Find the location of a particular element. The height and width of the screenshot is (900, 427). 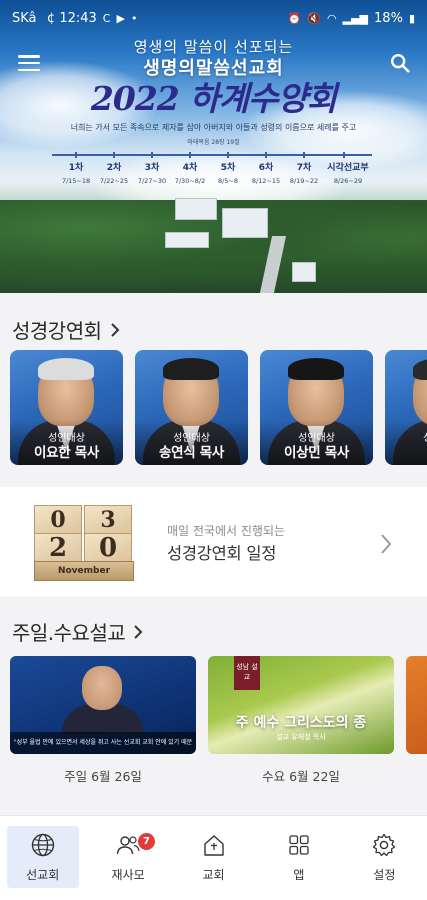

preacher-photo is located at coordinates (102, 688).